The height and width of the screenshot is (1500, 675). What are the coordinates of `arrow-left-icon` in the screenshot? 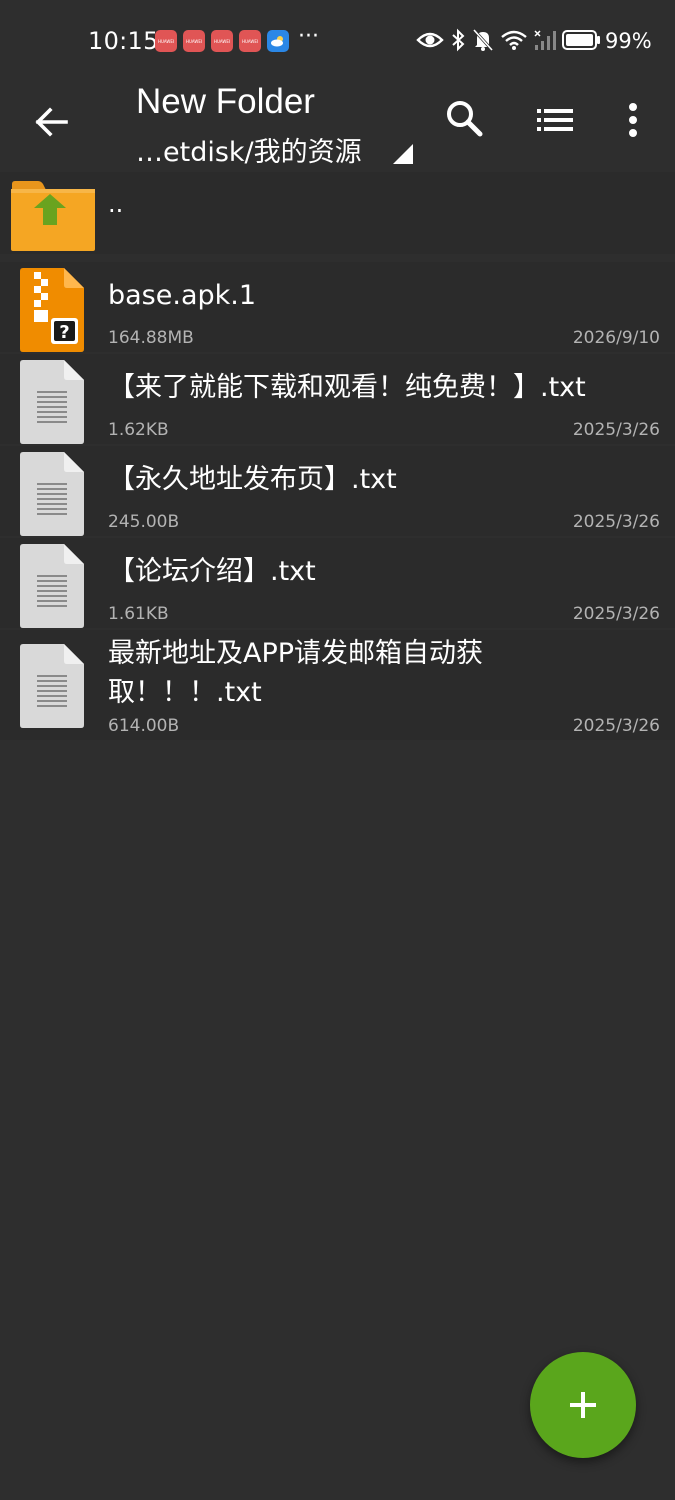 It's located at (51, 122).